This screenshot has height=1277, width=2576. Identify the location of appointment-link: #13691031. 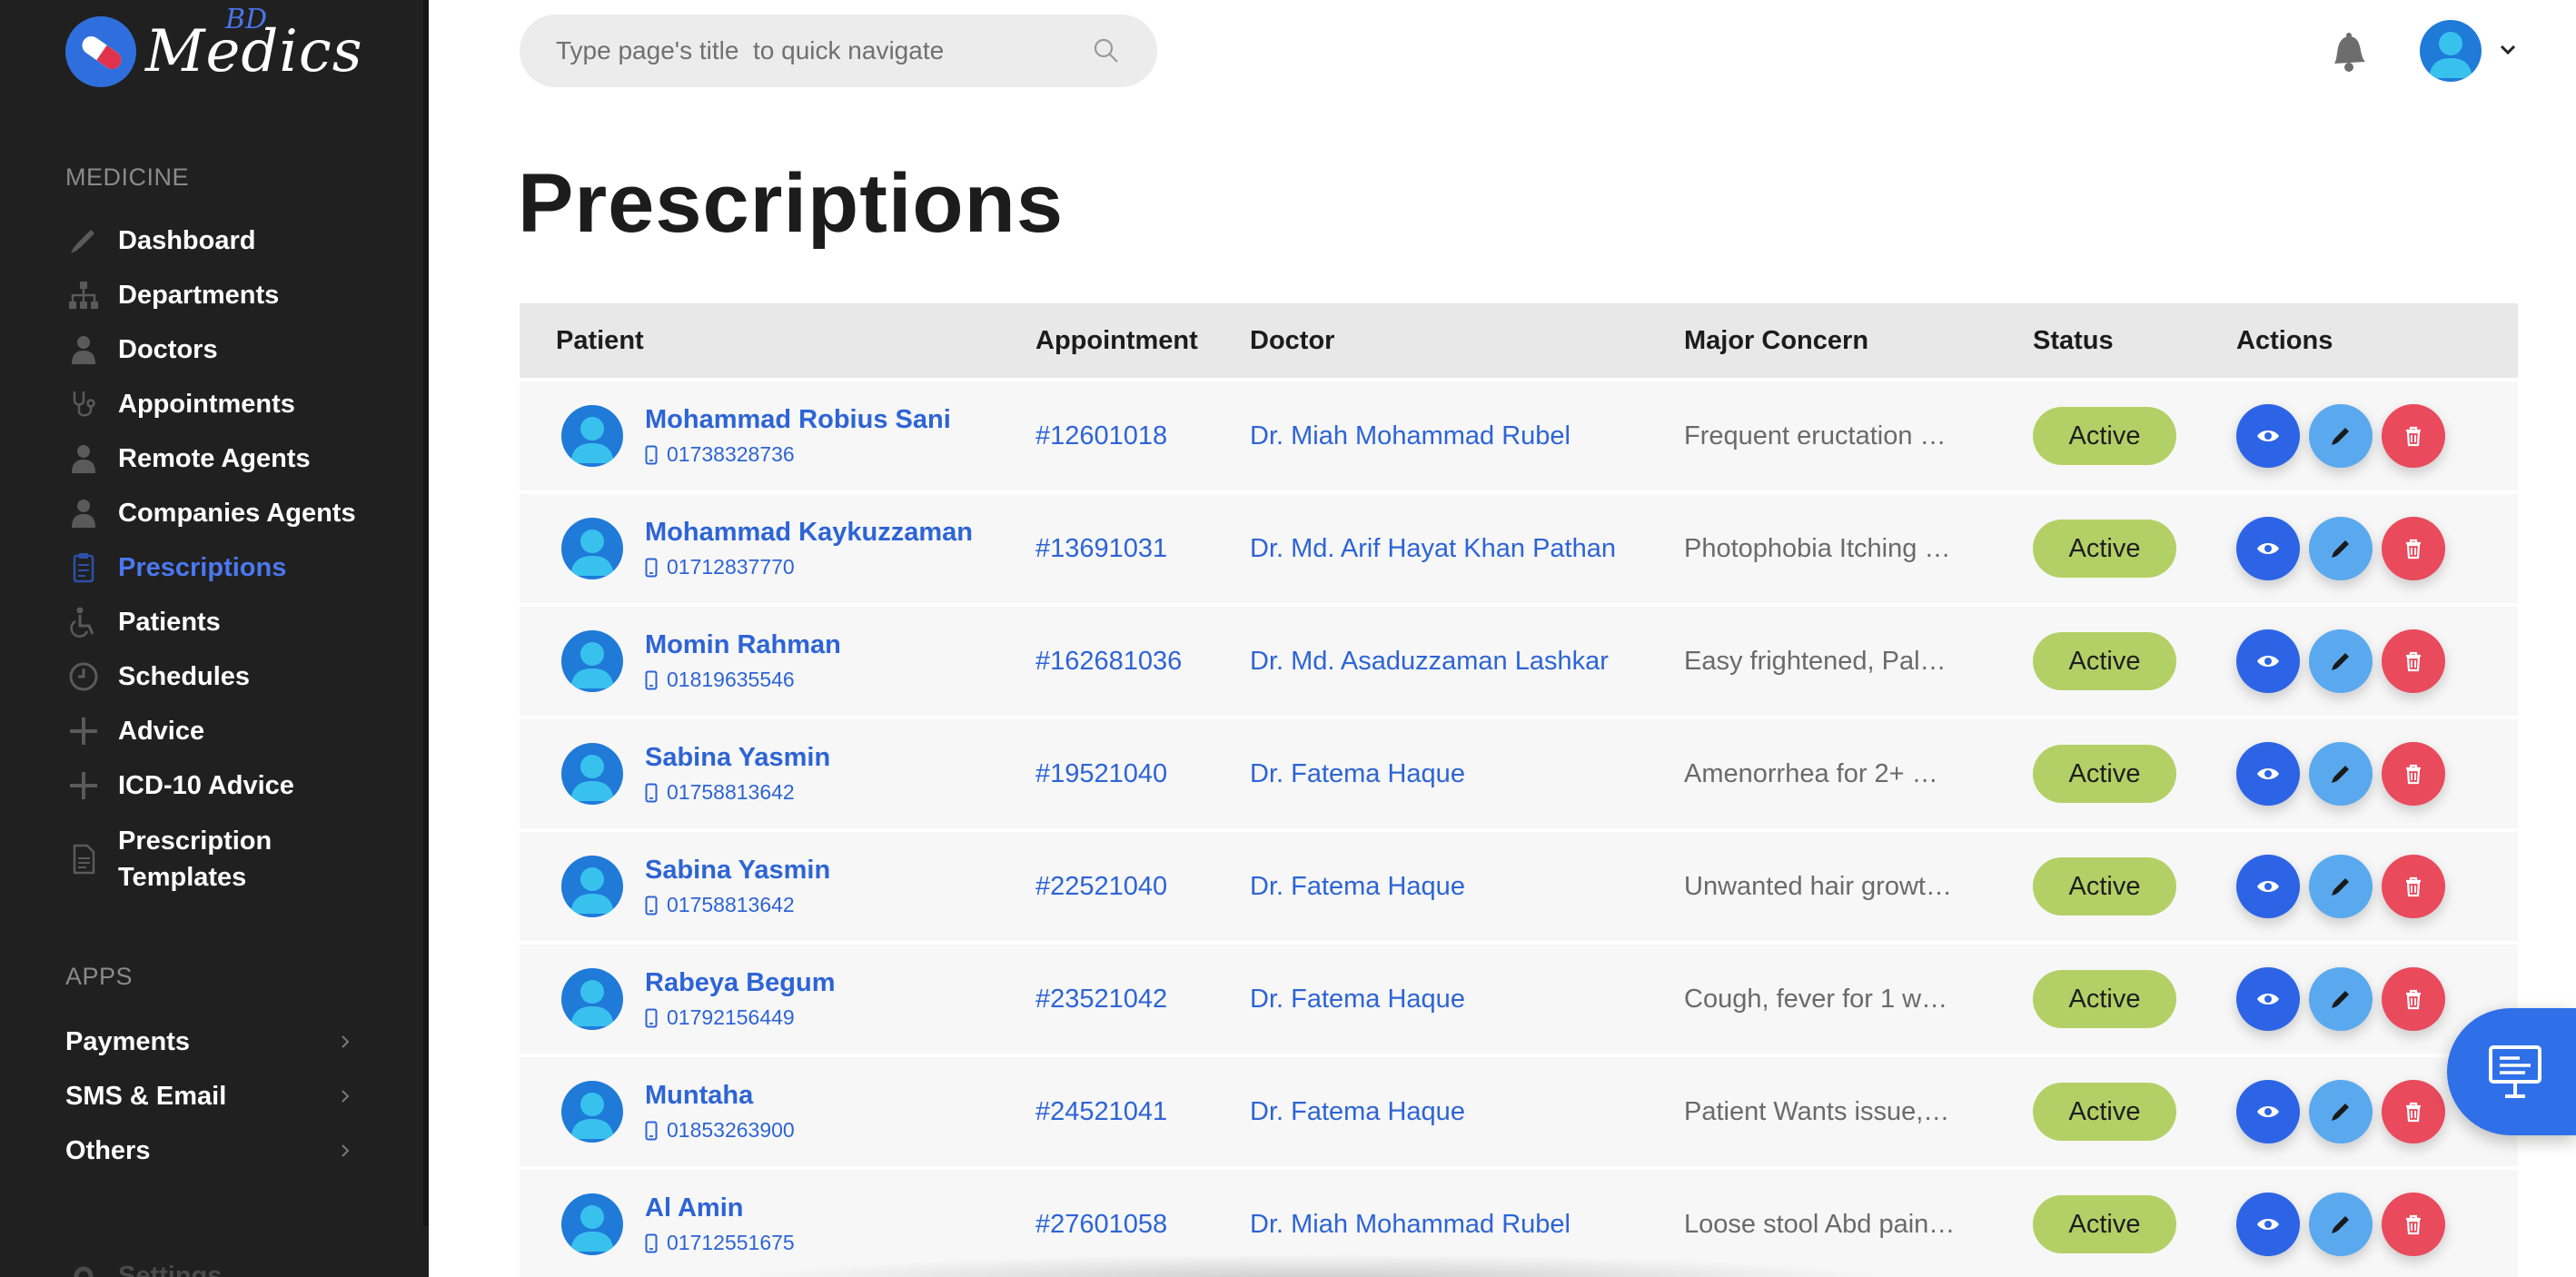
(1101, 549).